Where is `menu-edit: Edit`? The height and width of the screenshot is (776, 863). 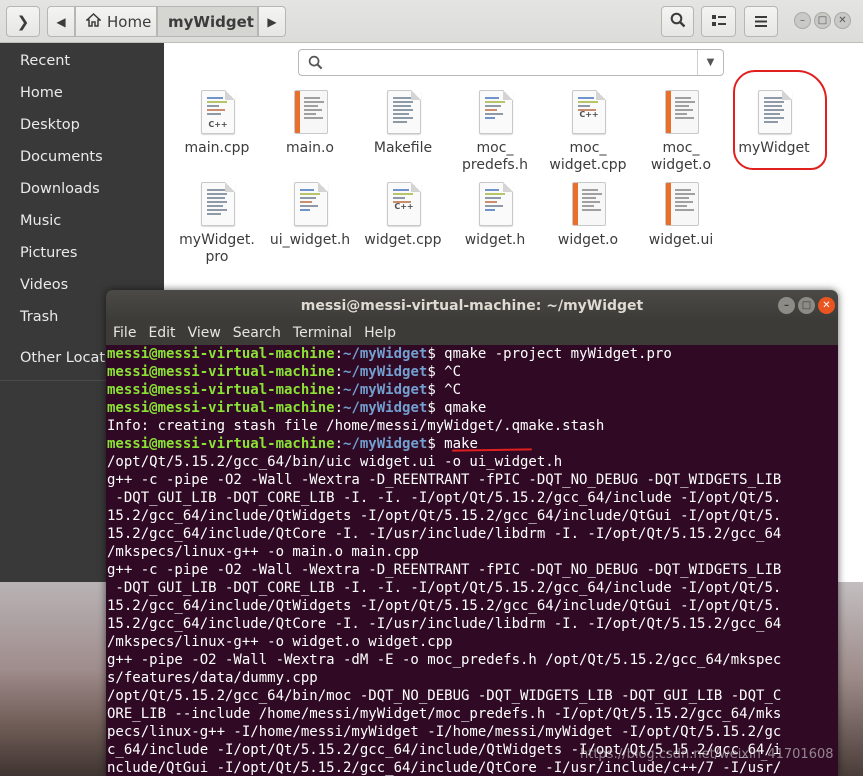
menu-edit: Edit is located at coordinates (161, 333).